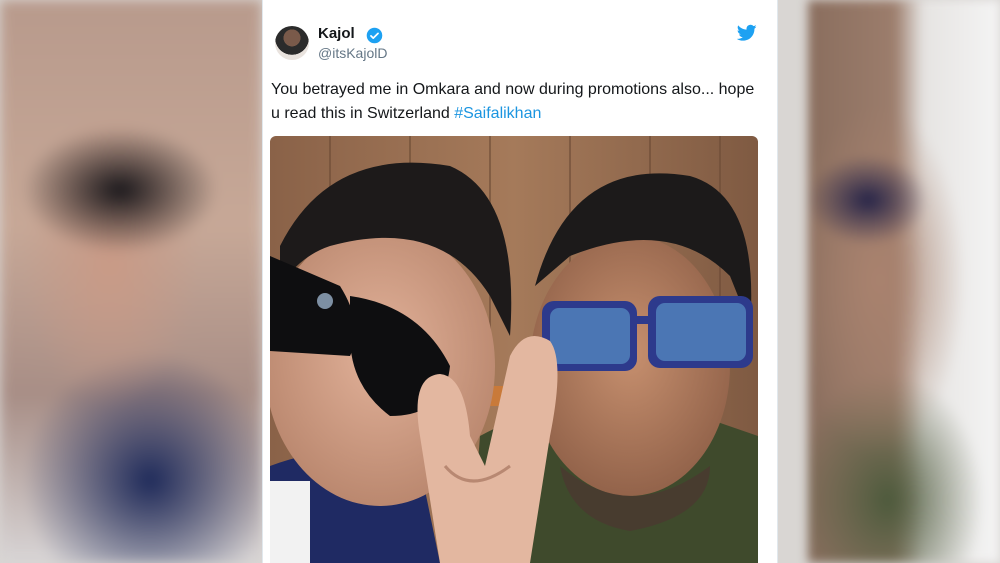 The width and height of the screenshot is (1000, 563). What do you see at coordinates (497, 113) in the screenshot?
I see `hashtag-link: #Saifalikhan` at bounding box center [497, 113].